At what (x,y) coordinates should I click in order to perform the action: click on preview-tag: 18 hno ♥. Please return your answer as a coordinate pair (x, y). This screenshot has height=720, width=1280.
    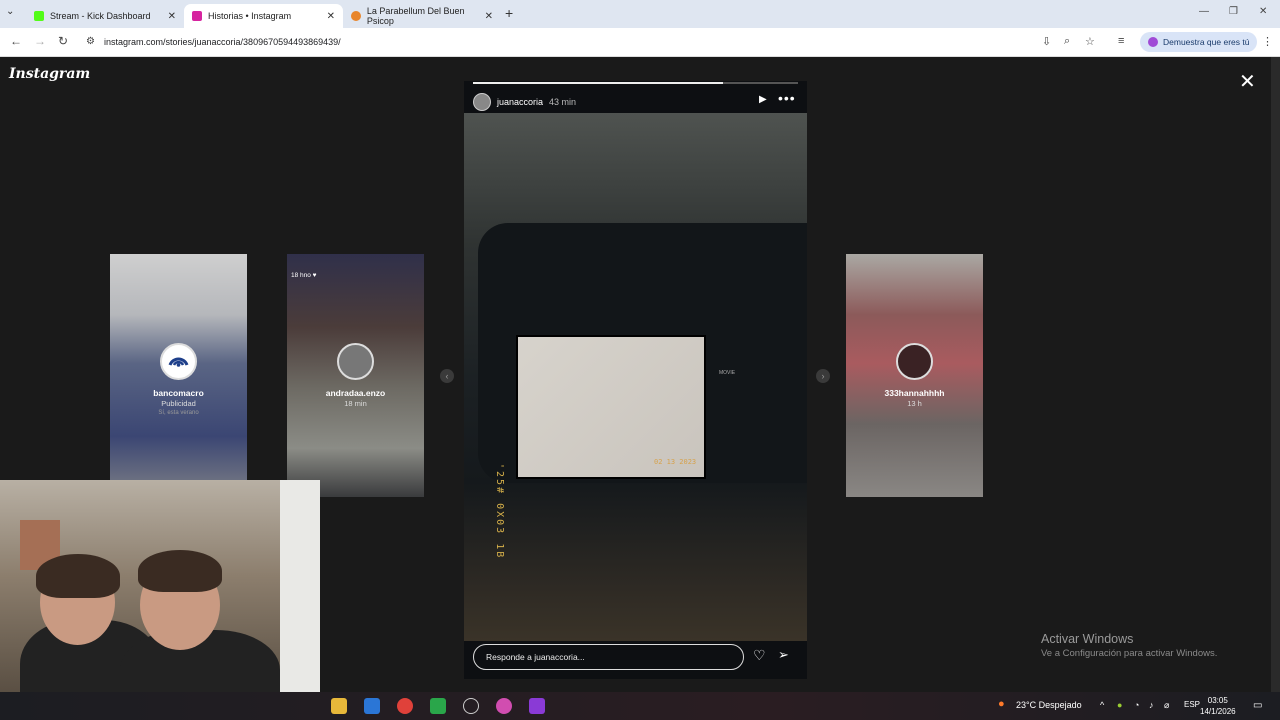
    Looking at the image, I should click on (304, 275).